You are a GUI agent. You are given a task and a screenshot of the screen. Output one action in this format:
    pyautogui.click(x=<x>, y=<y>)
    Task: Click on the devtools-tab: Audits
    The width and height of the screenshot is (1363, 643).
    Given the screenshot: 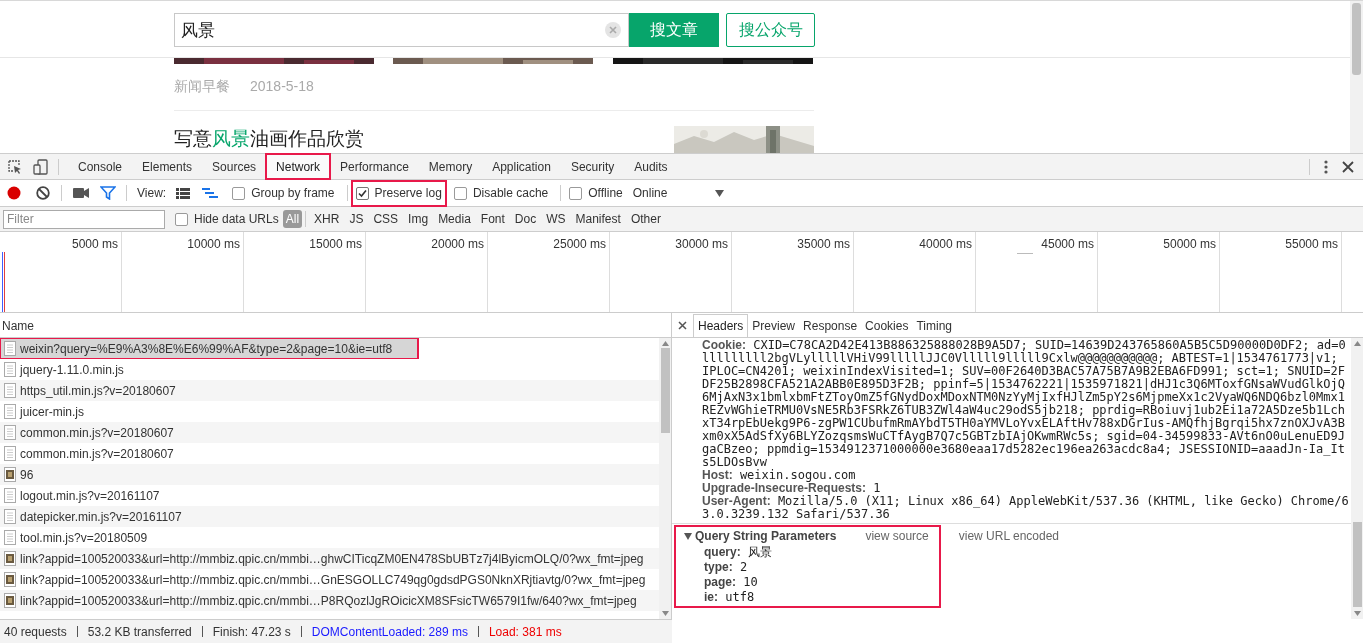 What is the action you would take?
    pyautogui.click(x=651, y=166)
    